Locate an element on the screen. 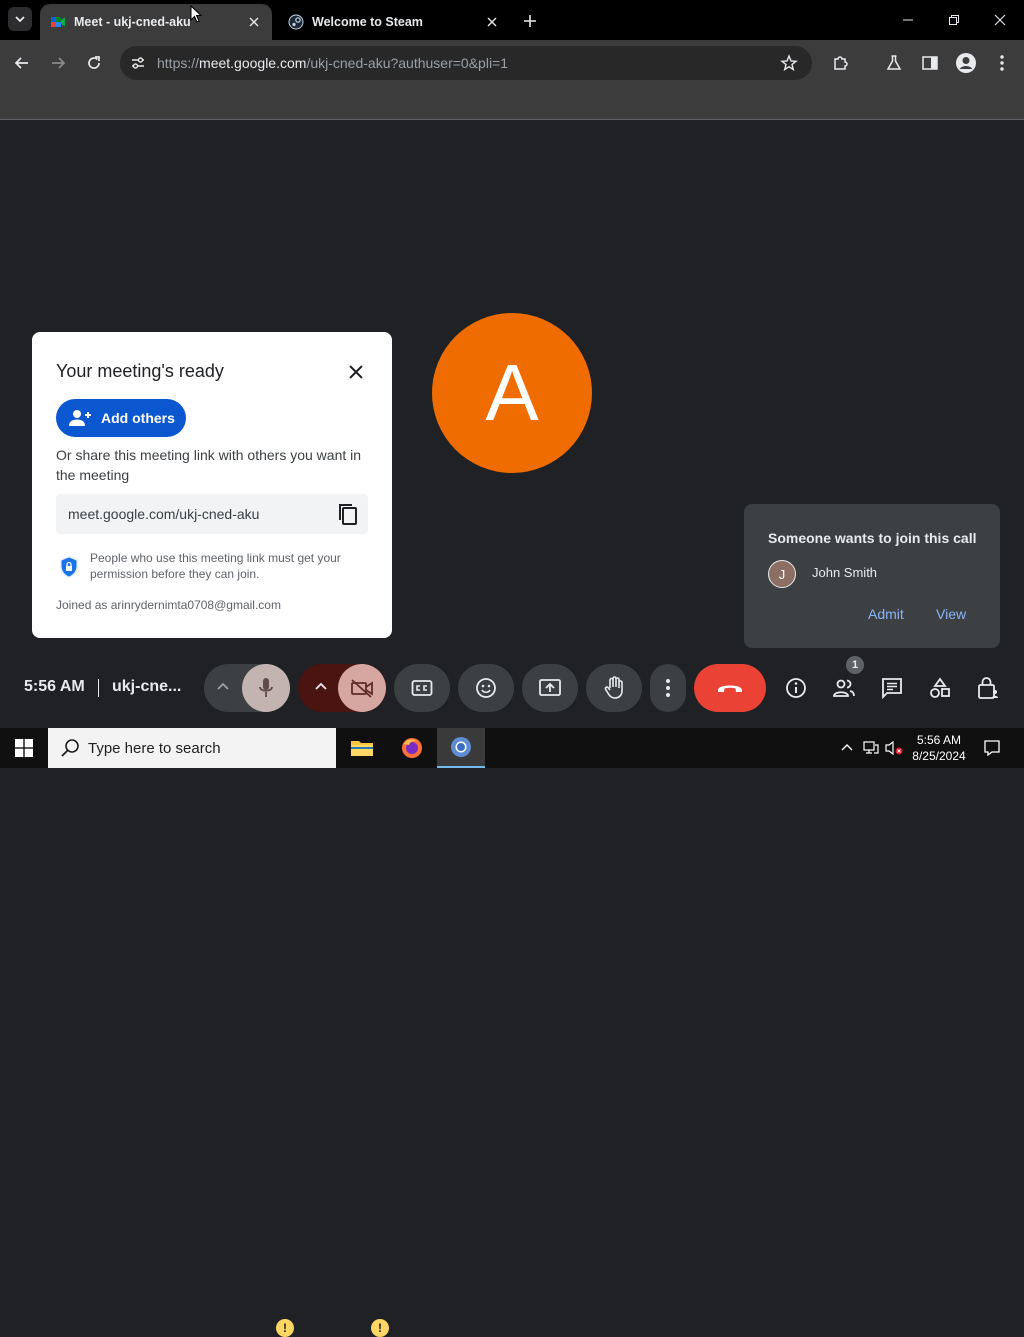 This screenshot has width=1024, height=1337. meeting-link-box: meet.google.com/ukj-cned-aku is located at coordinates (212, 514).